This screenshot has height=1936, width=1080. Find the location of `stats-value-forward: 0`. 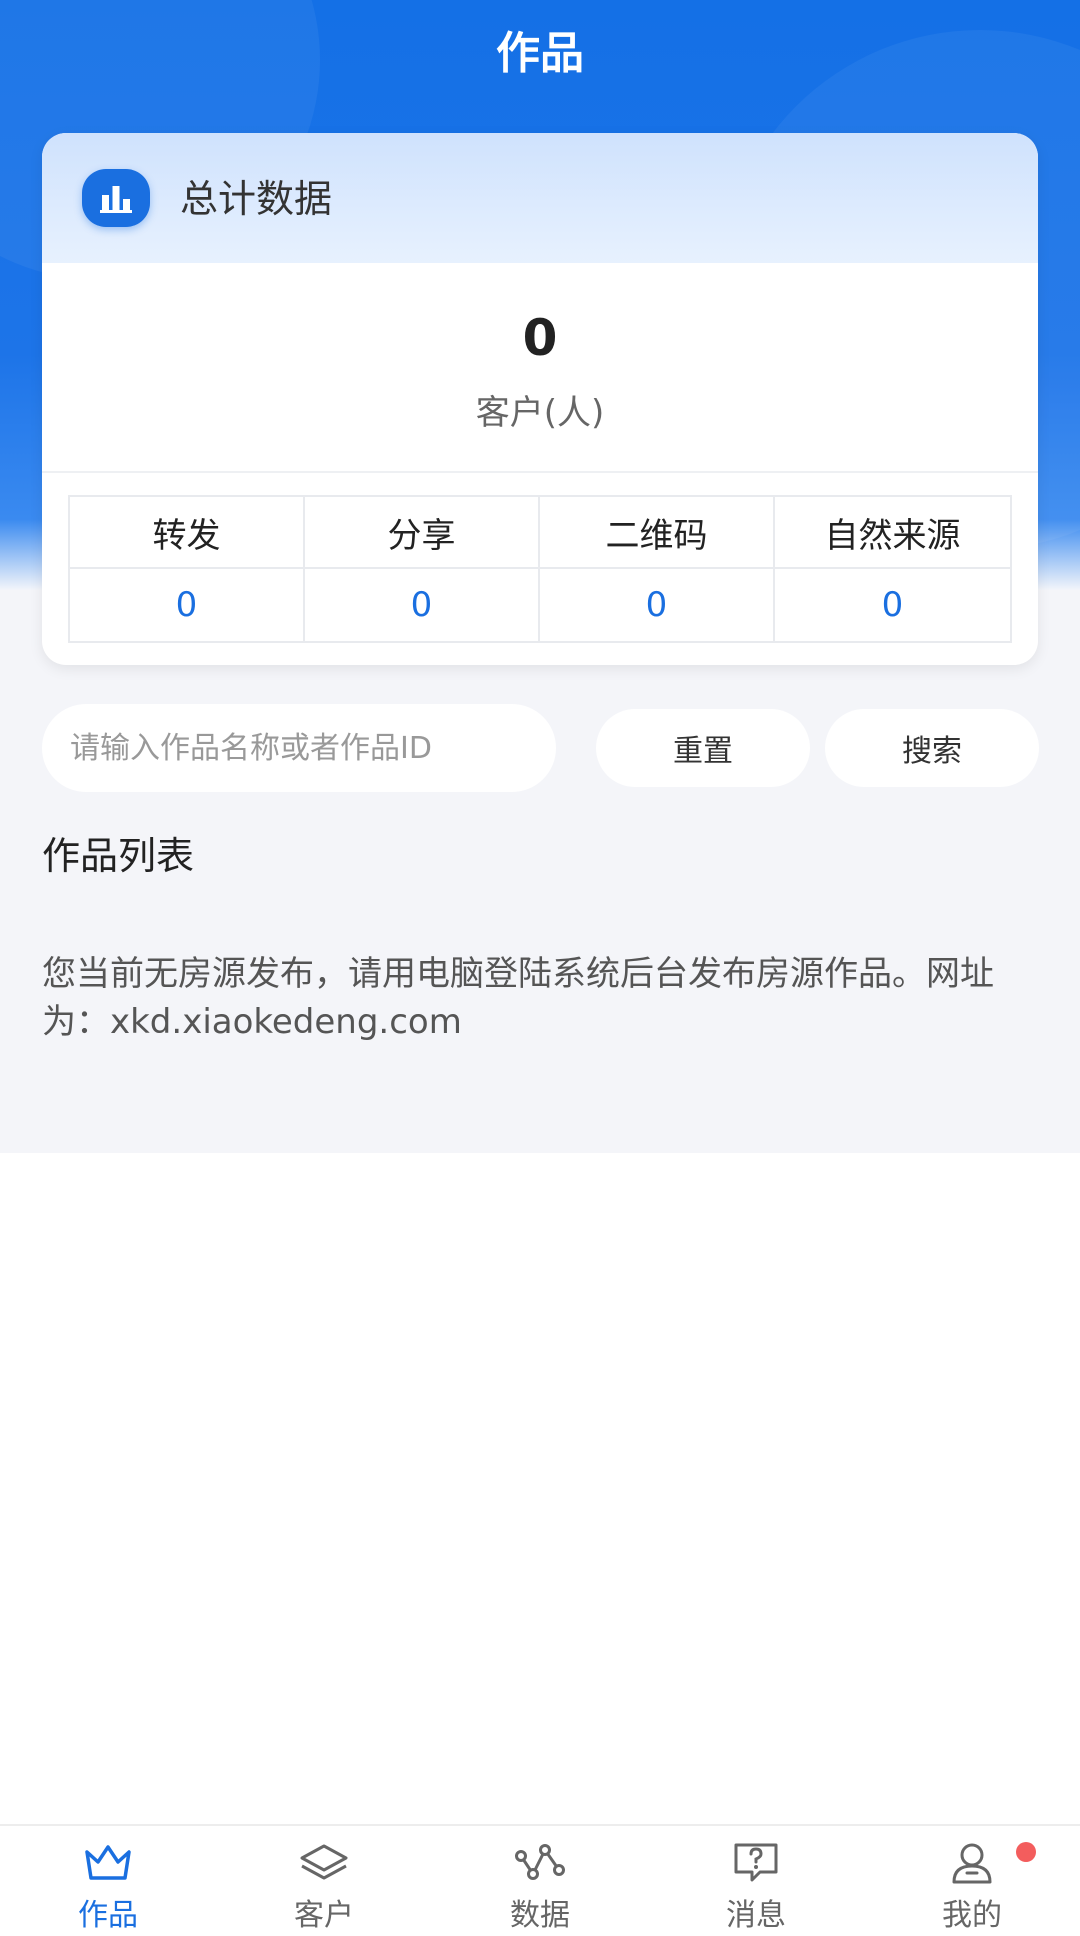

stats-value-forward: 0 is located at coordinates (187, 605).